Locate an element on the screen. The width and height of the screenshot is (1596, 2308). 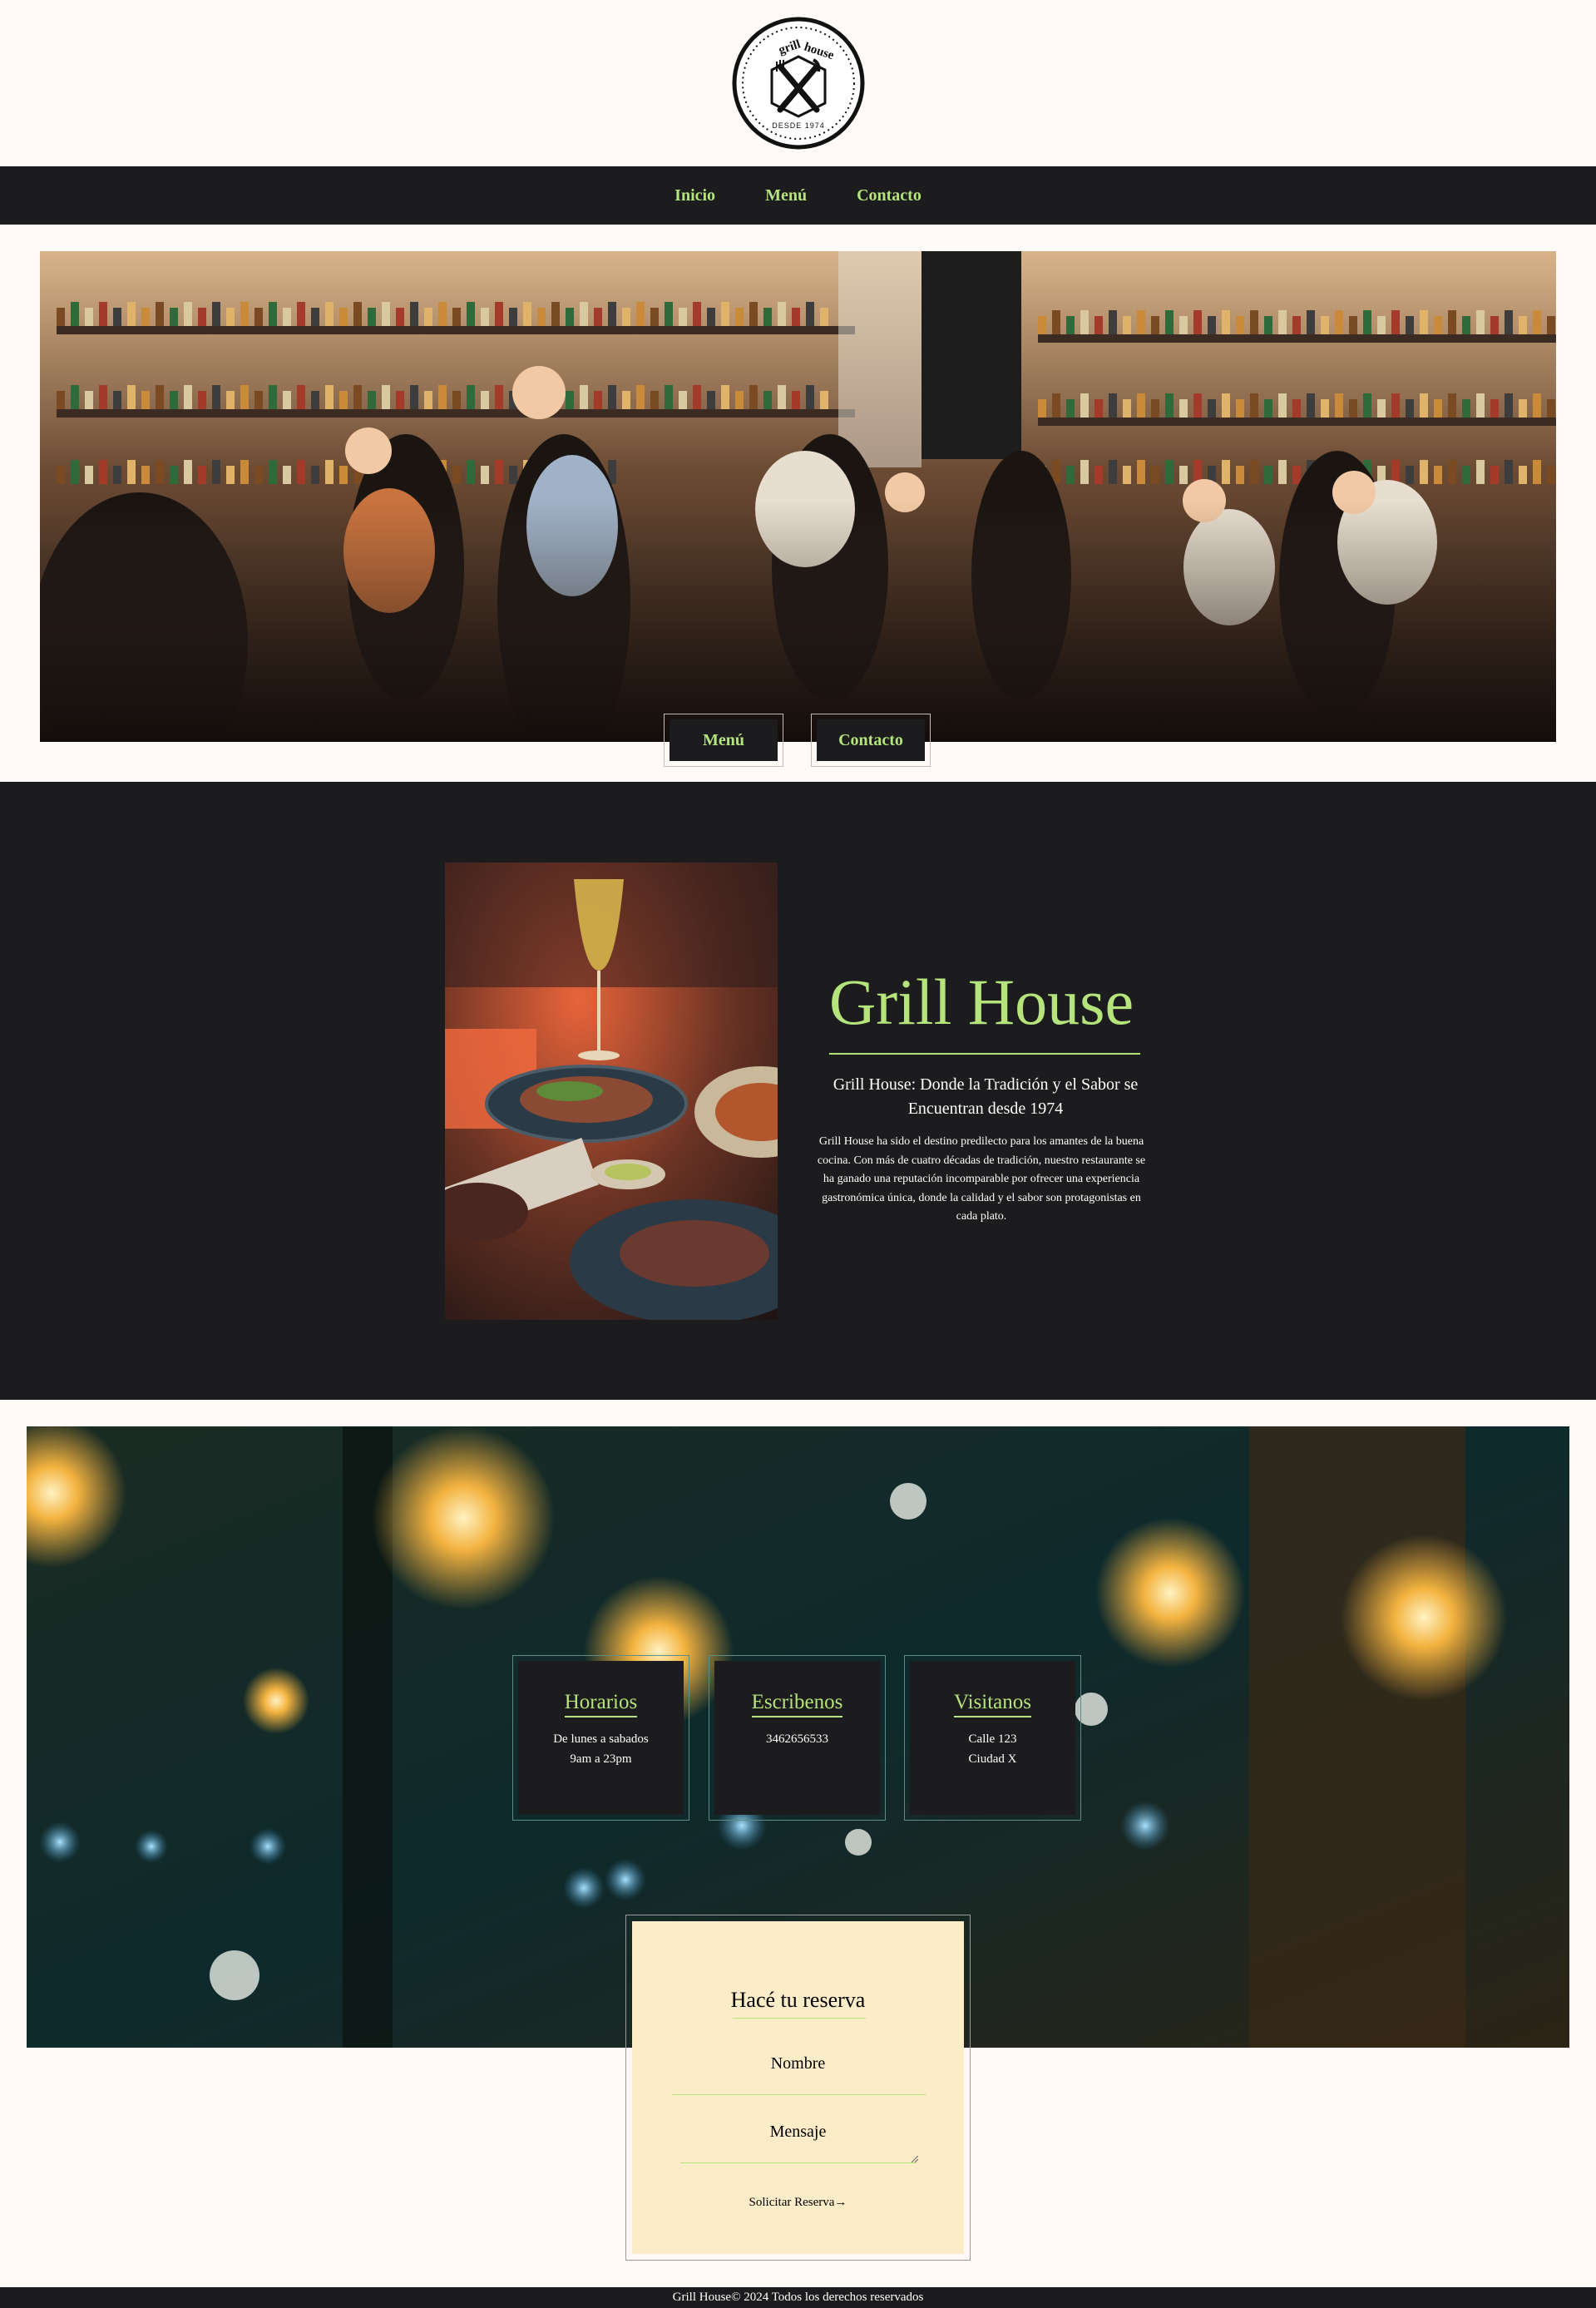
resize-handle-icon is located at coordinates (915, 2159).